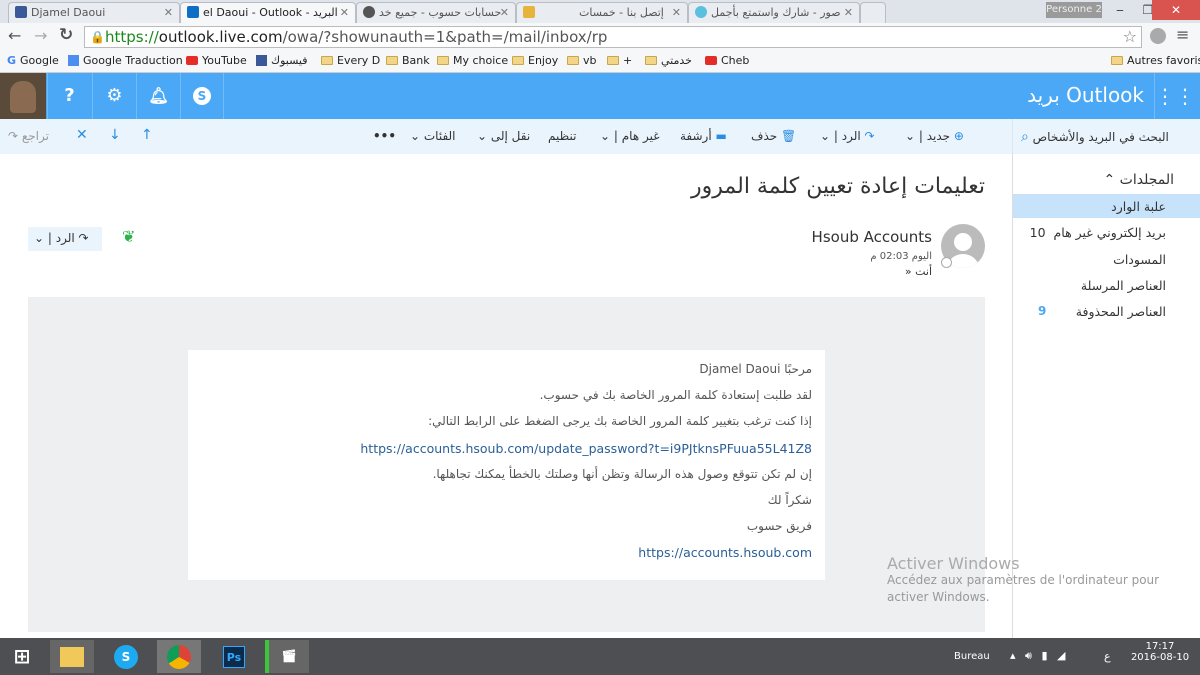  Describe the element at coordinates (1098, 232) in the screenshot. I see `folder-junk: بريد إلكتروني غير هام 10` at that location.